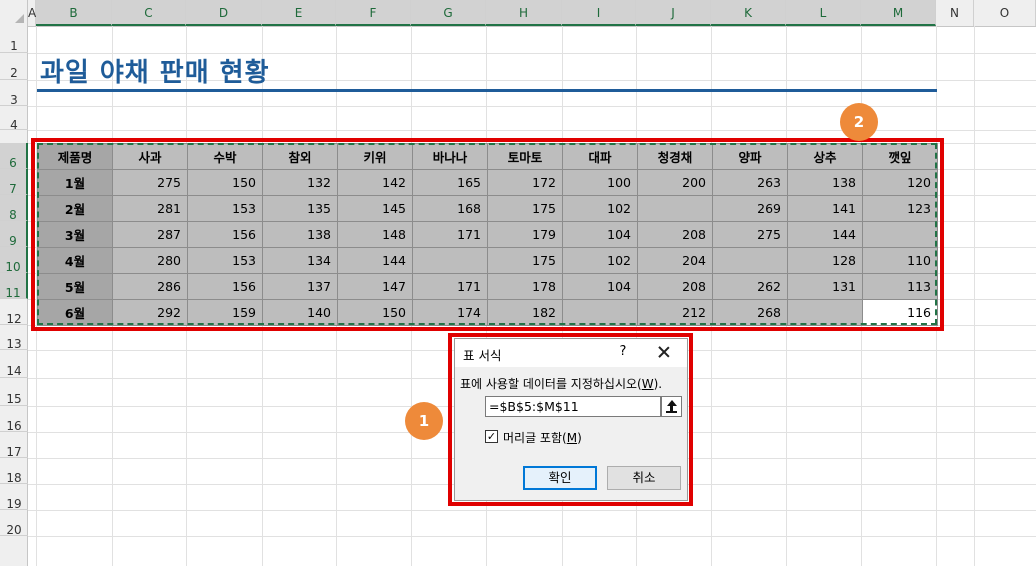  I want to click on row-header-3: 3, so click(14, 93).